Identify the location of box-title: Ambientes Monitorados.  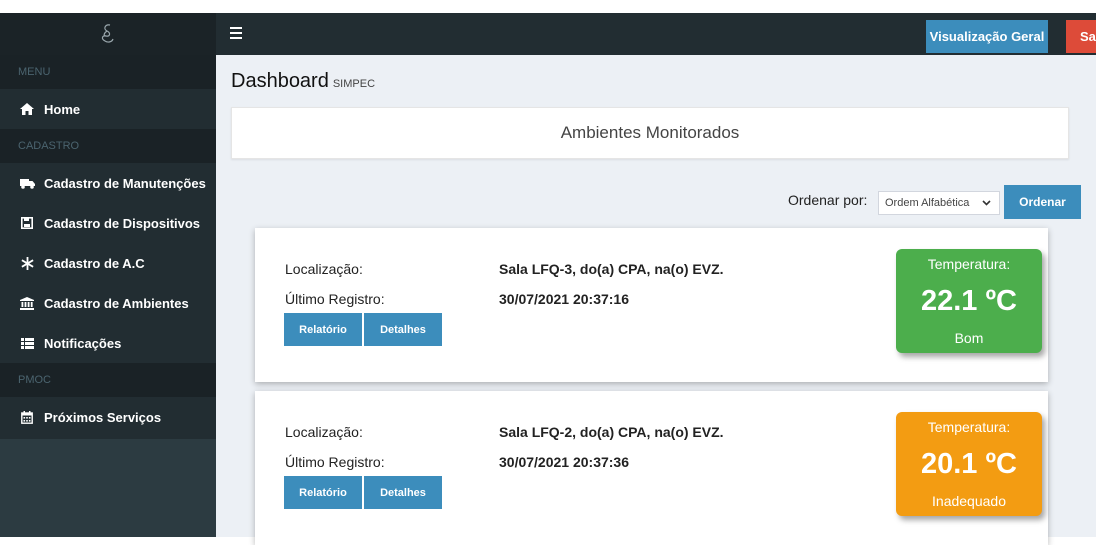
(650, 133).